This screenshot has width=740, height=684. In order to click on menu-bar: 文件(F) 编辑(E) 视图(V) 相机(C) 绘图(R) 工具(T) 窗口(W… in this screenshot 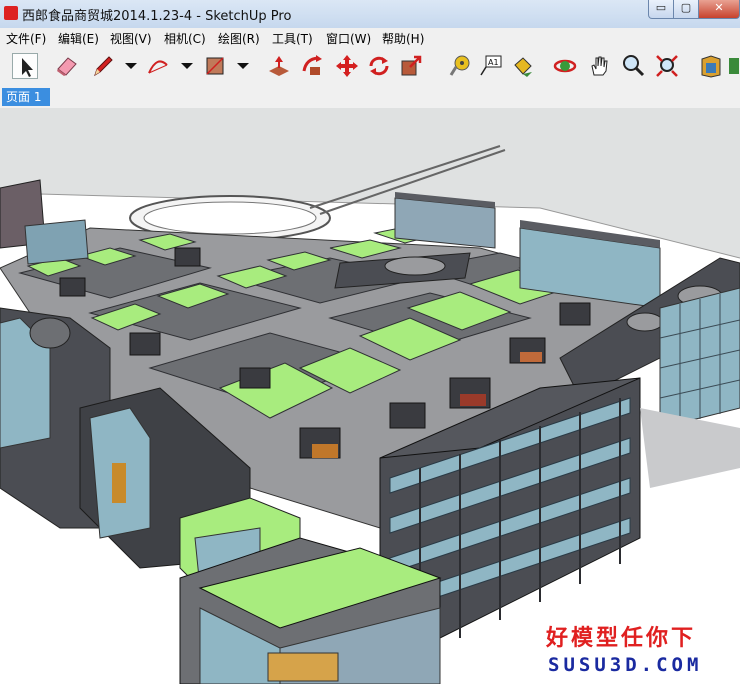, I will do `click(370, 38)`.